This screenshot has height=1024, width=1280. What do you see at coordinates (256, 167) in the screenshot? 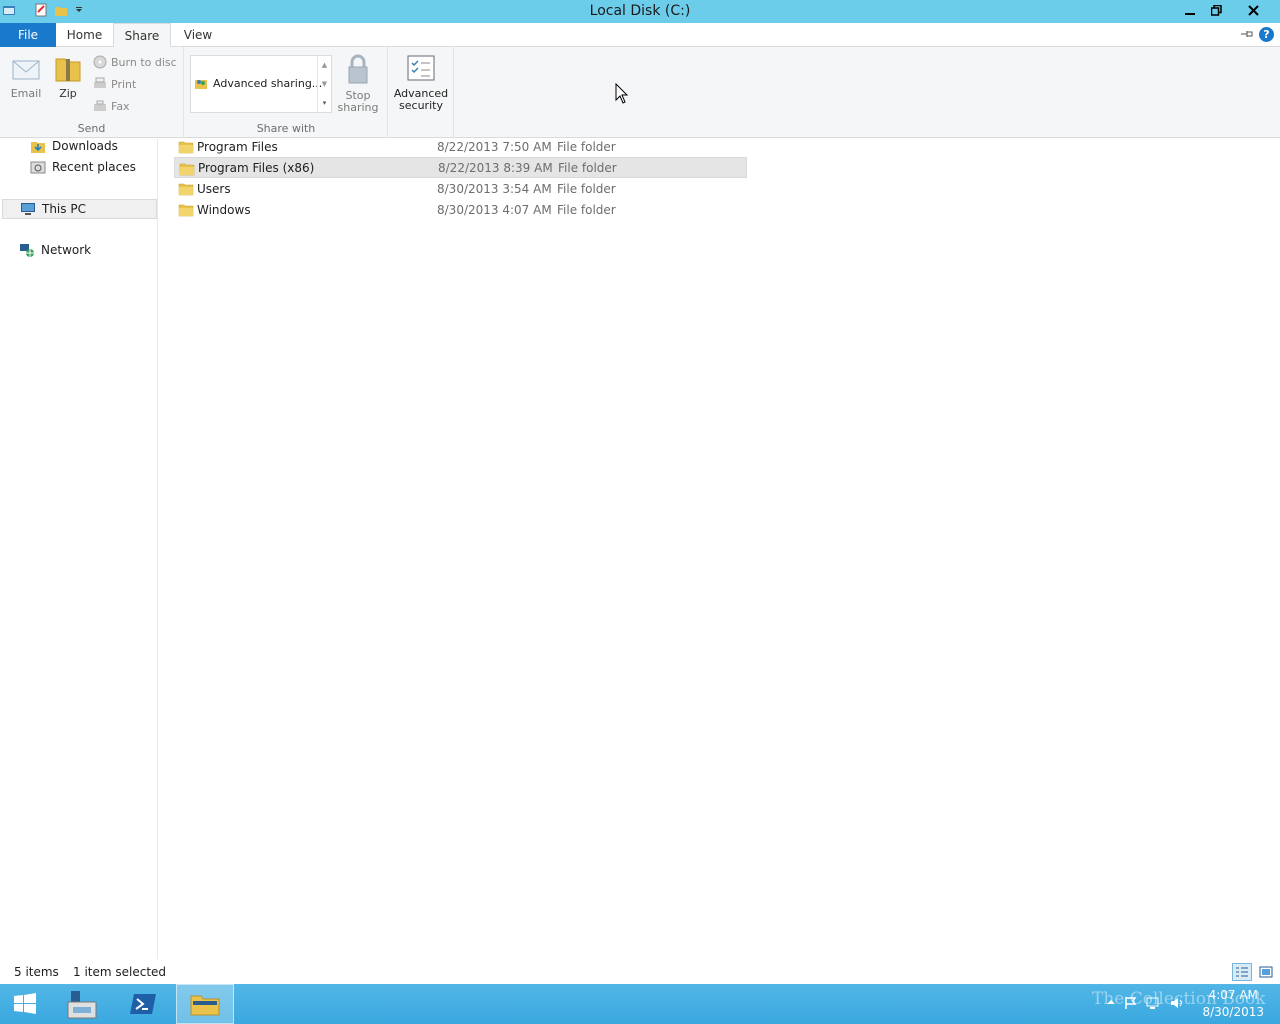
I see `file-name: Program Files (x86)` at bounding box center [256, 167].